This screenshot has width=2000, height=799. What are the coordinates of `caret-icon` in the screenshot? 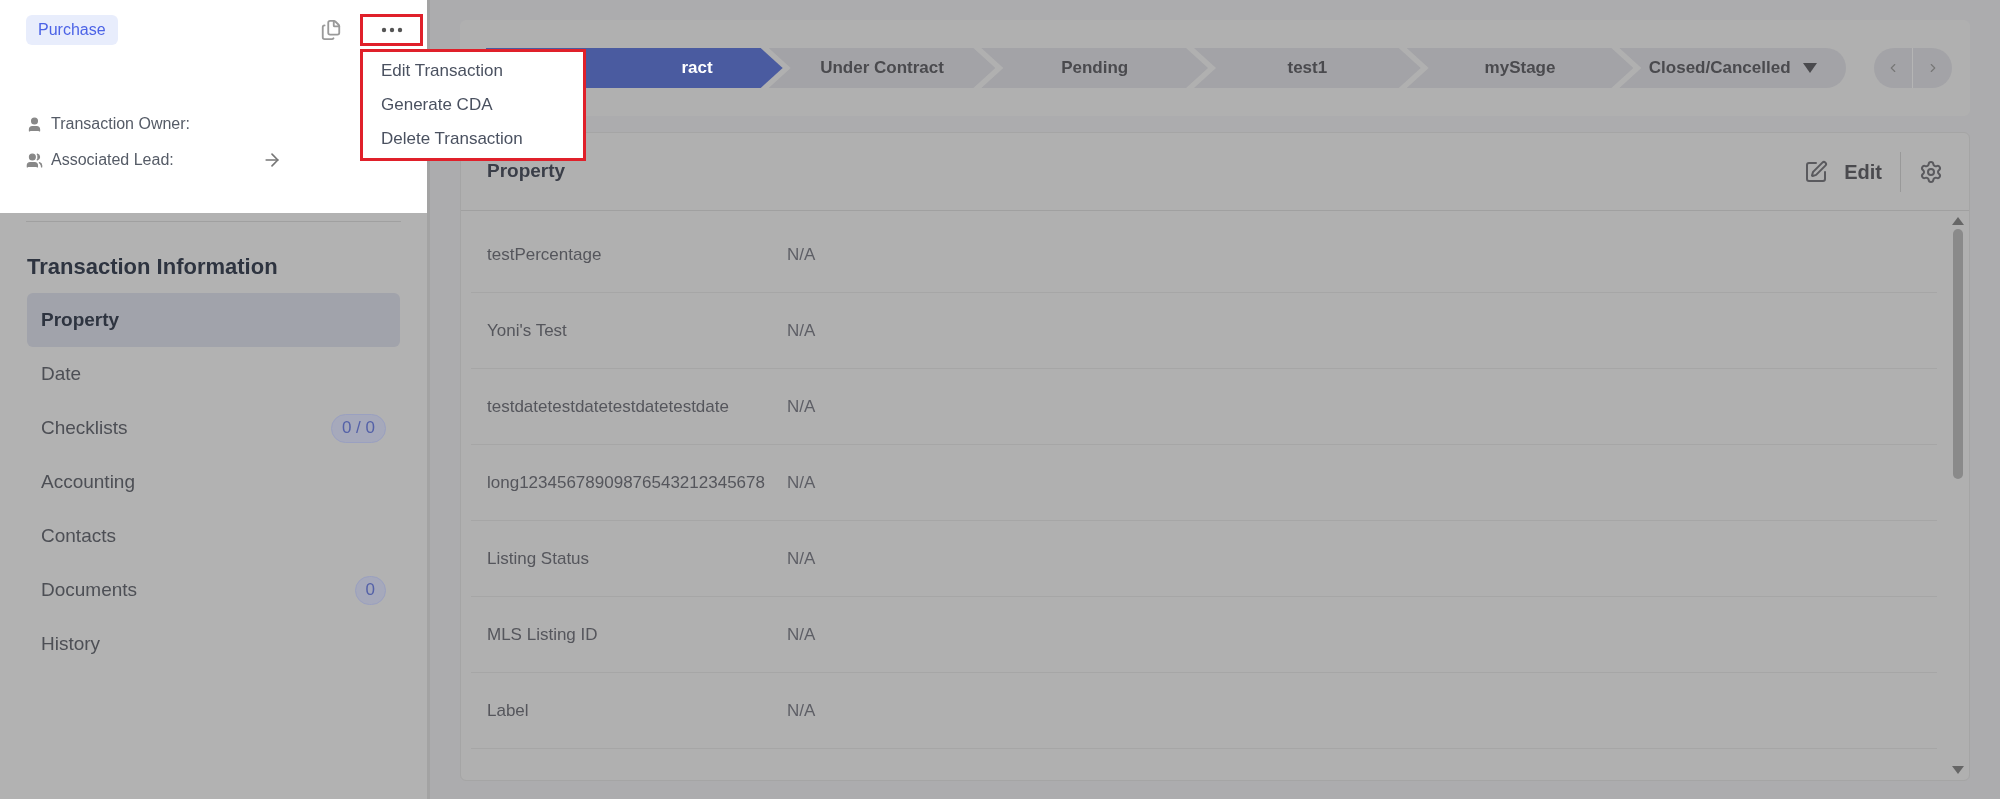 It's located at (1809, 68).